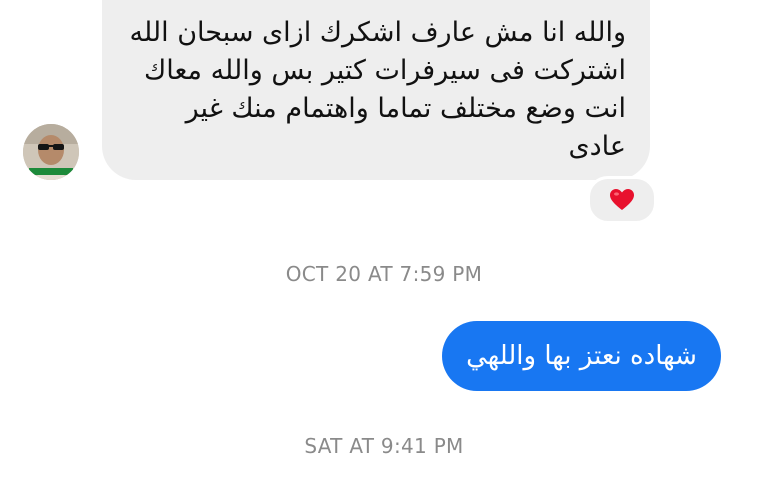 This screenshot has width=768, height=490. I want to click on sender-avatar, so click(51, 152).